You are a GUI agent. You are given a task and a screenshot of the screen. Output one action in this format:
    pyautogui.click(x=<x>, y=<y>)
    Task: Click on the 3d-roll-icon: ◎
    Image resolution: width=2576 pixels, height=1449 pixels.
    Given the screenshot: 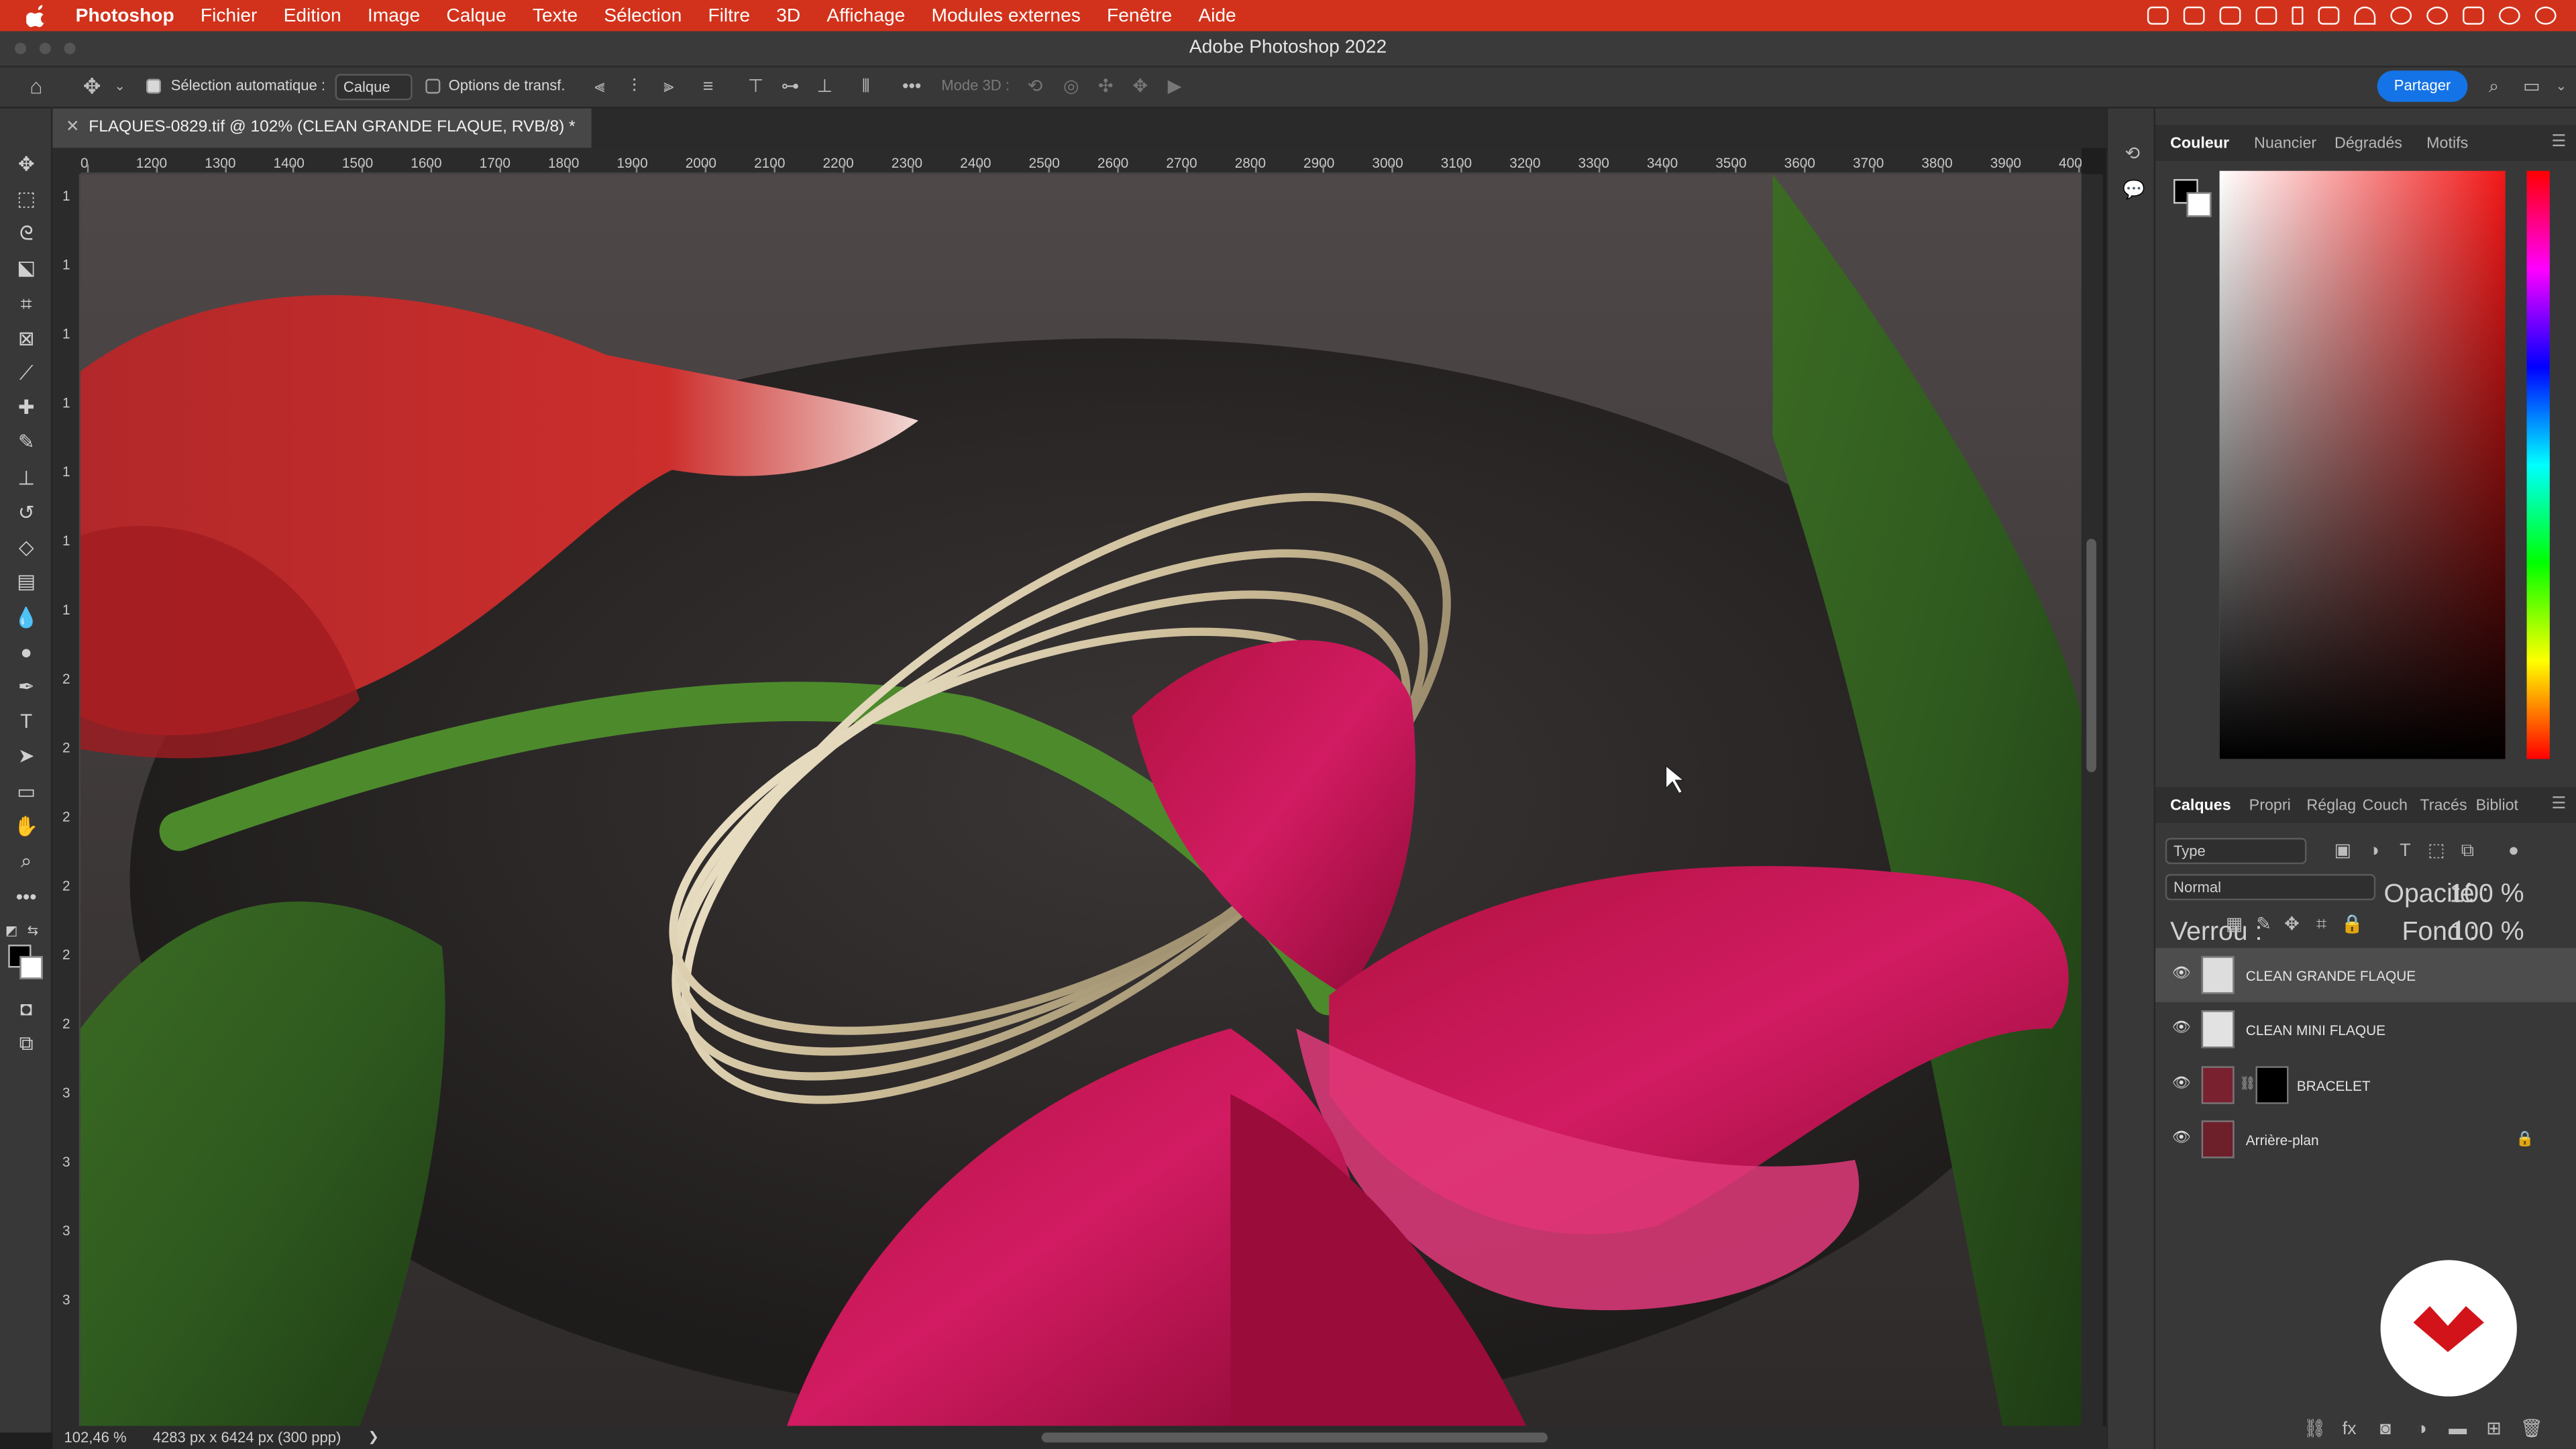 What is the action you would take?
    pyautogui.click(x=1071, y=87)
    